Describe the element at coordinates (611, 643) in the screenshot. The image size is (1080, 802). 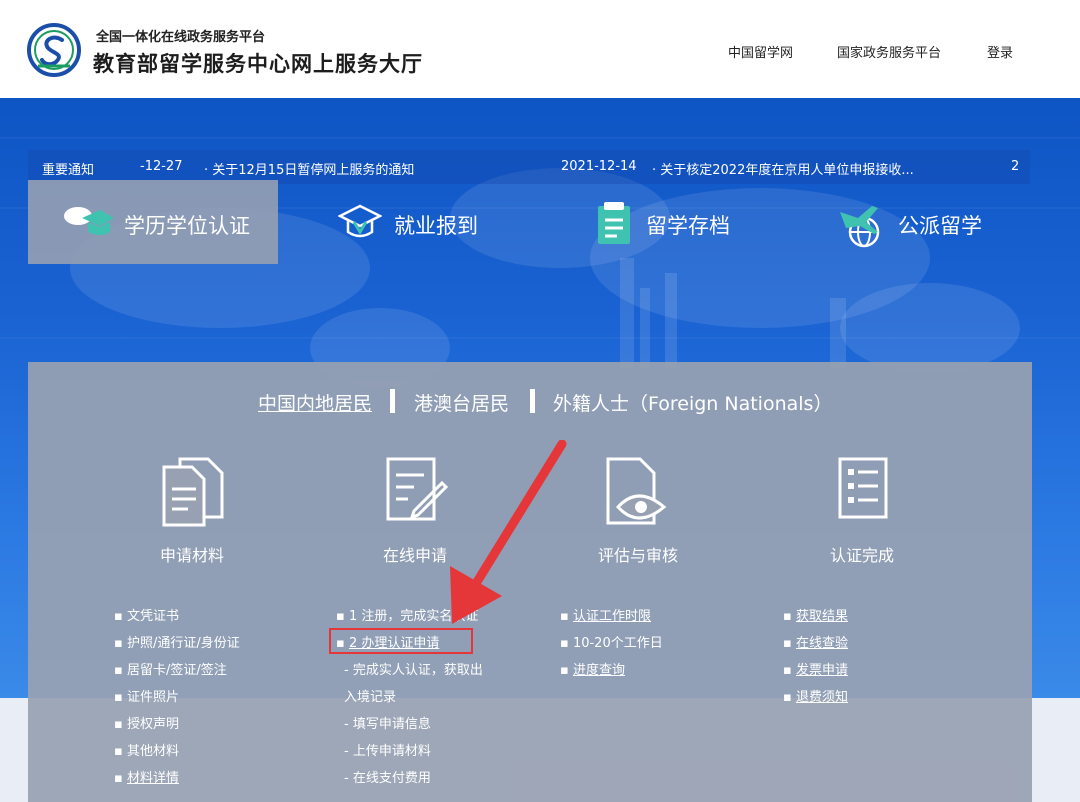
I see `list-item: ▪ 10-20个工作日` at that location.